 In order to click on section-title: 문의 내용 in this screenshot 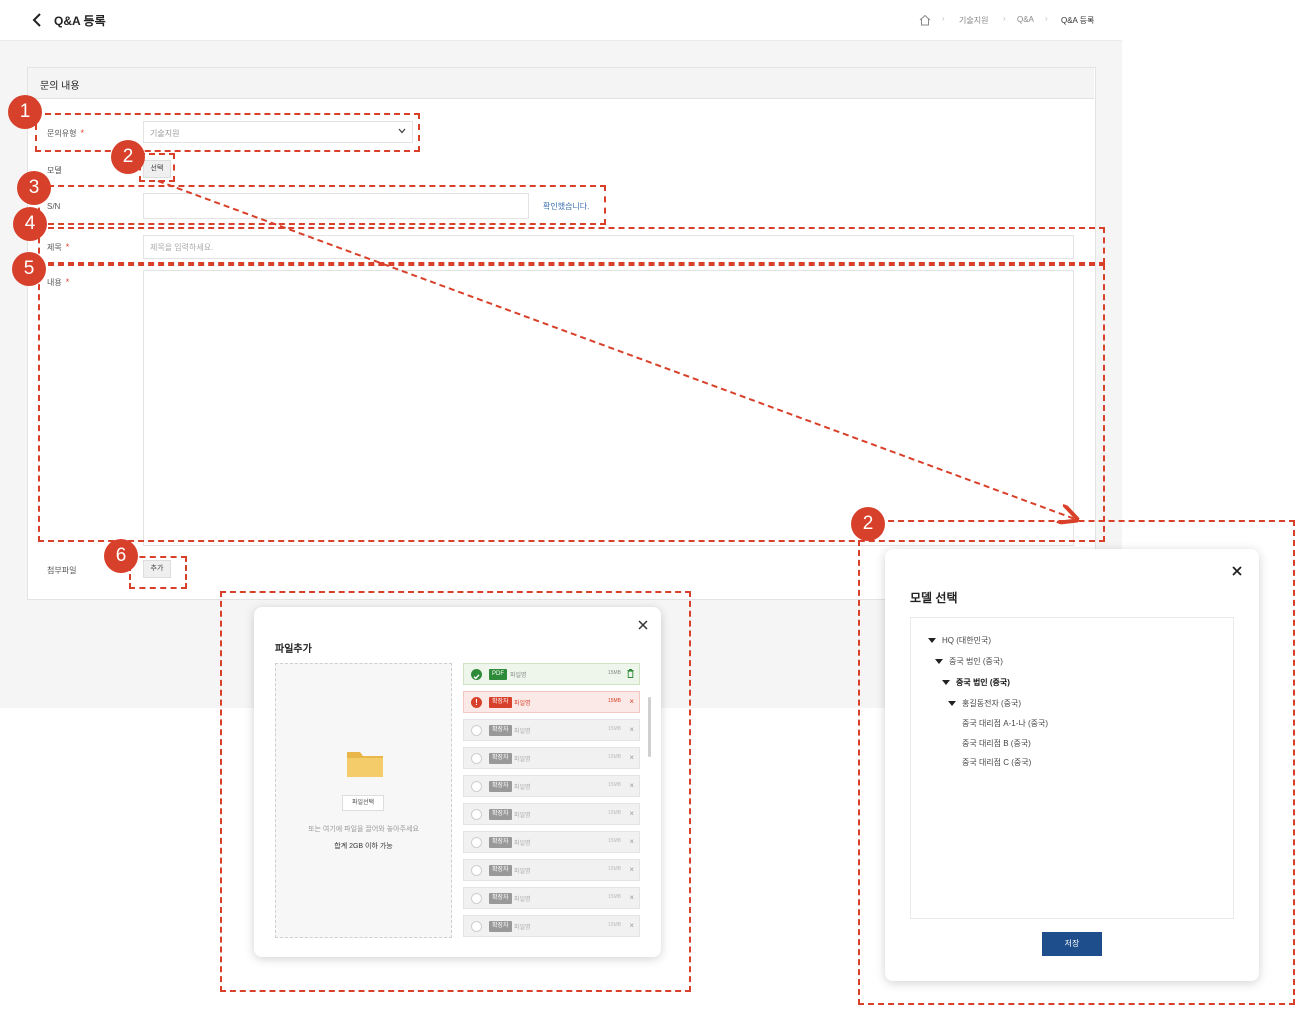, I will do `click(60, 86)`.